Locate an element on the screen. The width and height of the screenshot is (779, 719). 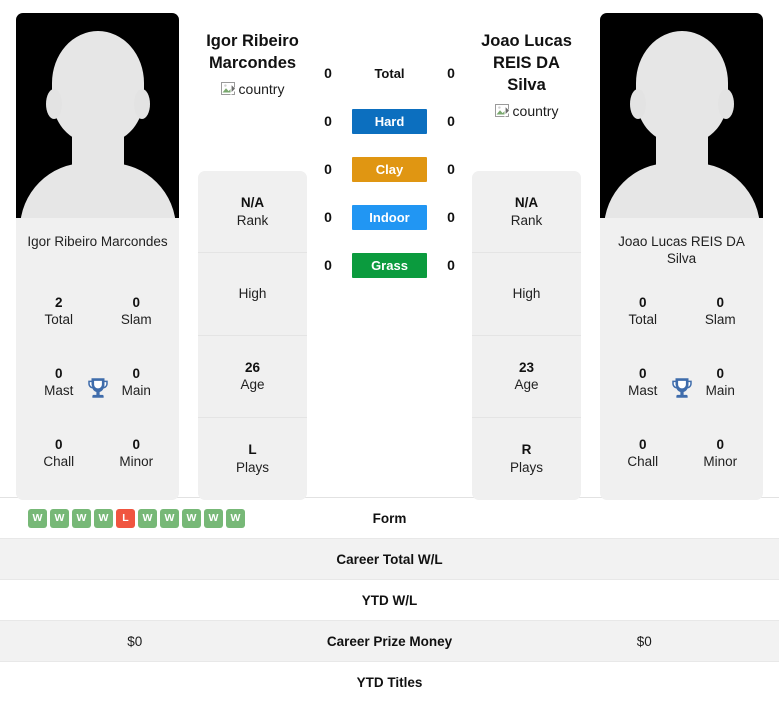
surface-label-indoor: Indoor is located at coordinates (389, 217).